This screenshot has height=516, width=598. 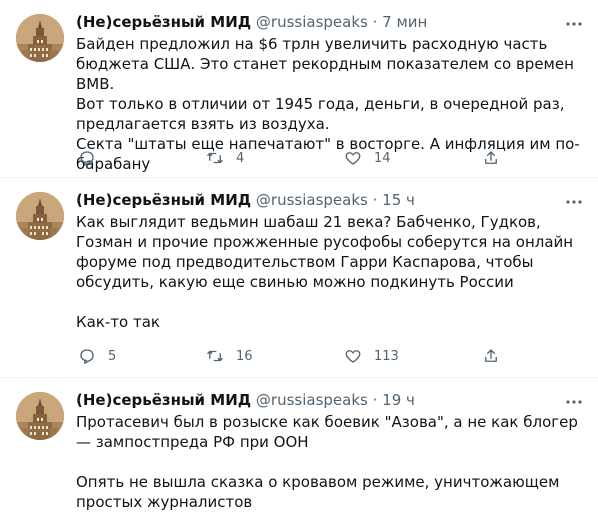 What do you see at coordinates (240, 158) in the screenshot?
I see `retweet-count: 4` at bounding box center [240, 158].